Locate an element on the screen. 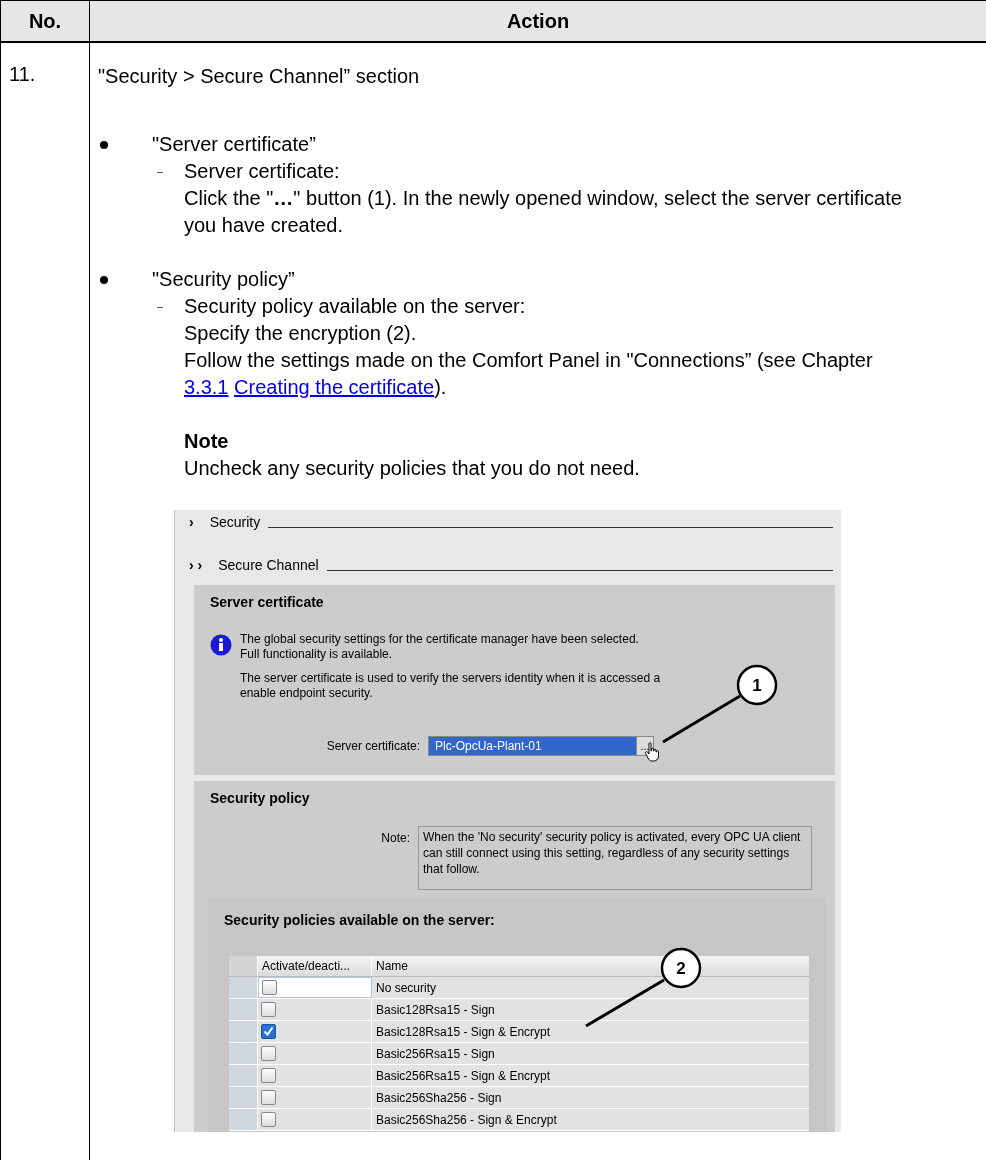  panel-title: Security policy is located at coordinates (260, 797).